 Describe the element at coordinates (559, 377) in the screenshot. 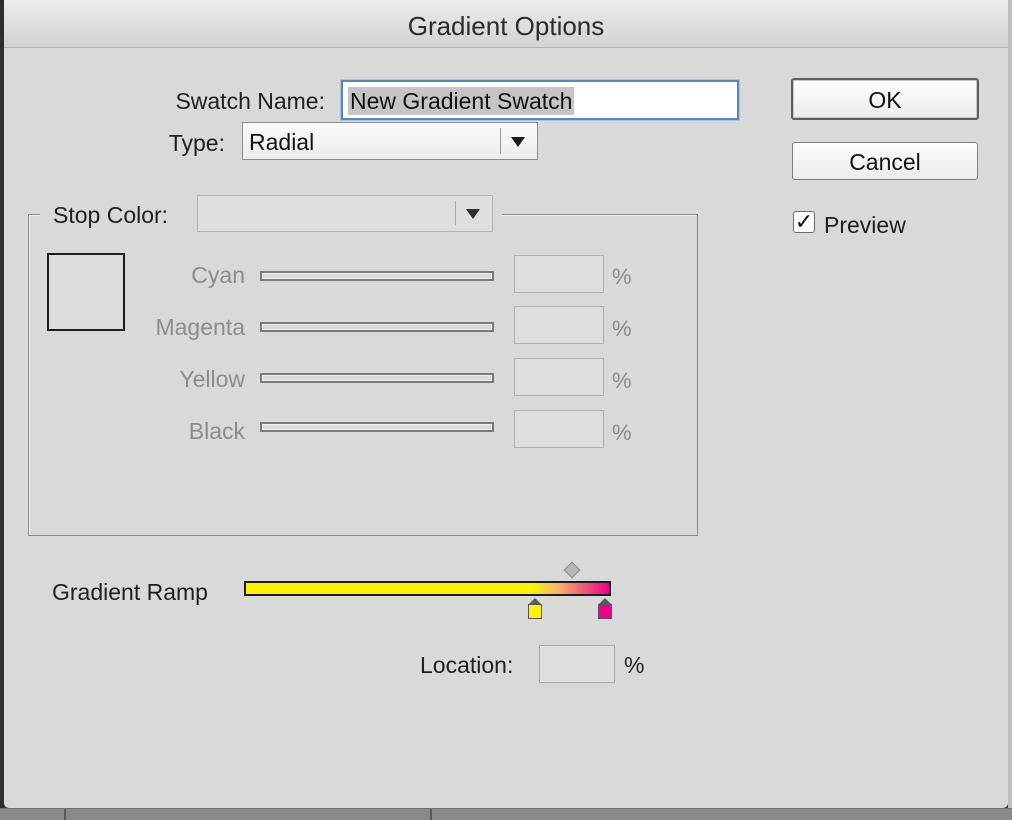

I see `yellow-field` at that location.